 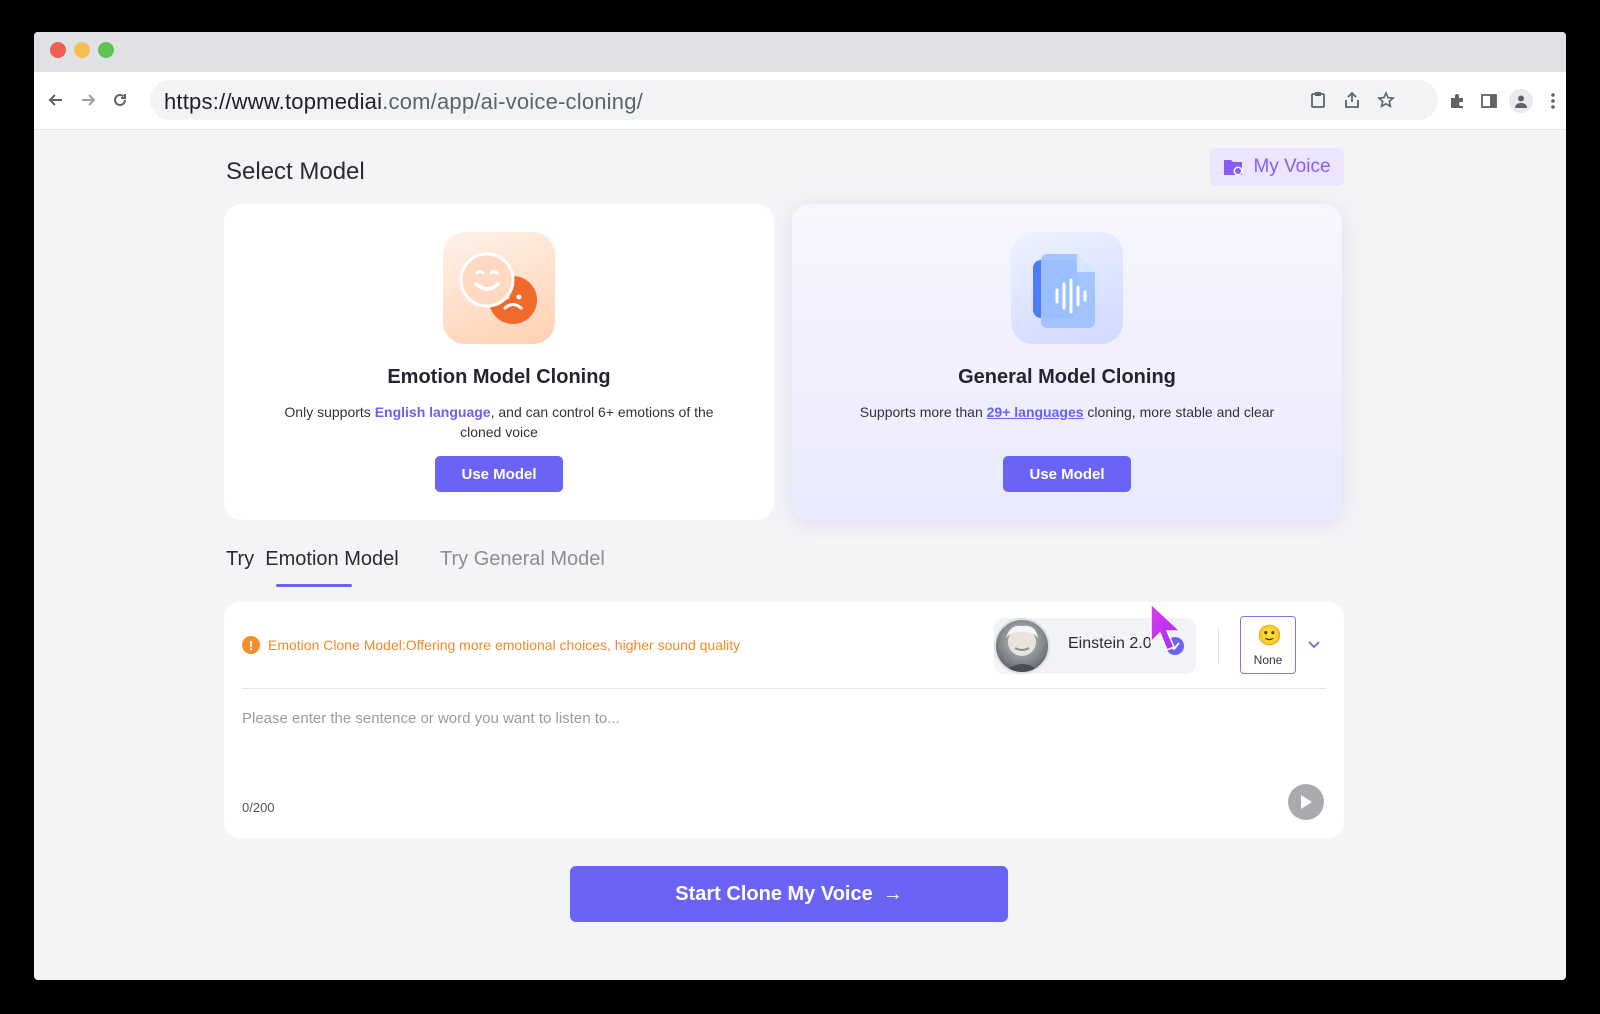 What do you see at coordinates (499, 377) in the screenshot?
I see `emotion-card-title: Emotion Model Cloning` at bounding box center [499, 377].